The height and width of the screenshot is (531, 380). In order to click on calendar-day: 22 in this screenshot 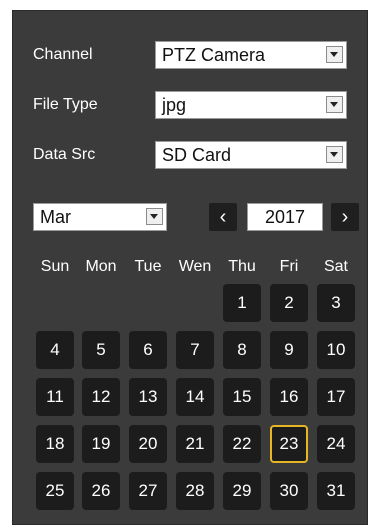, I will do `click(242, 444)`.